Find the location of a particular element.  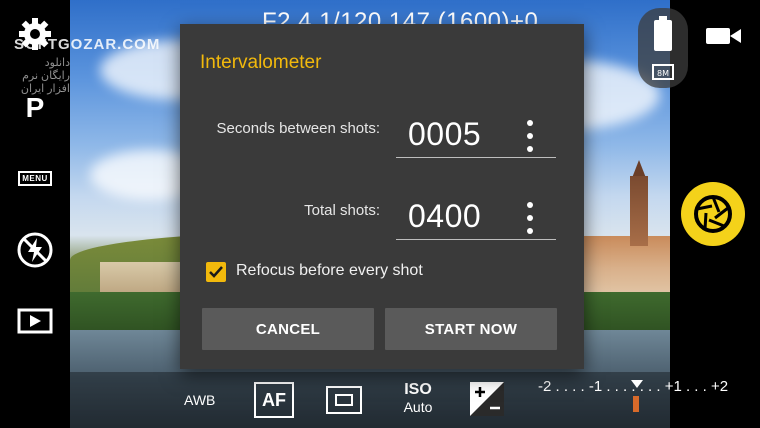

watermark-text: SOFTGOZAR.COM is located at coordinates (87, 44).